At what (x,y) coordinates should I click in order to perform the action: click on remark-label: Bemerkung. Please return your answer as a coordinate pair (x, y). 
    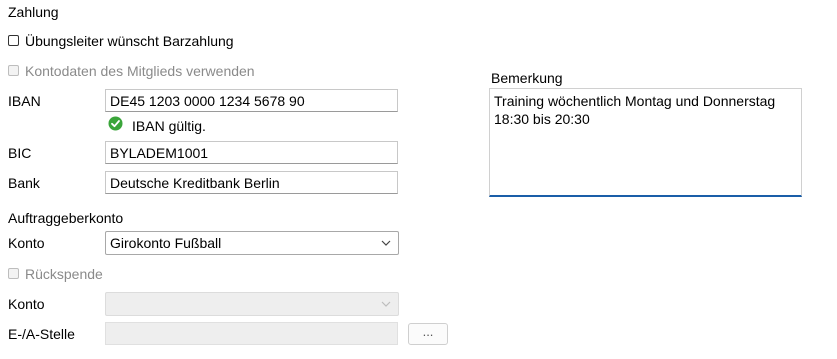
    Looking at the image, I should click on (527, 78).